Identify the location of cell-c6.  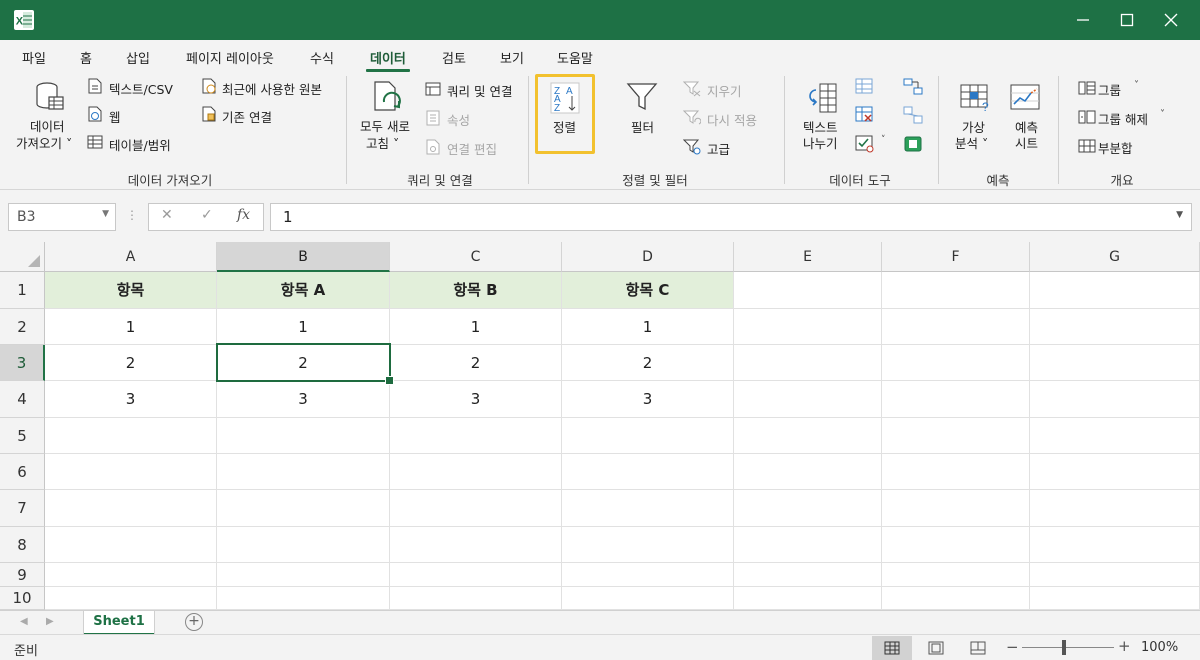
(476, 472).